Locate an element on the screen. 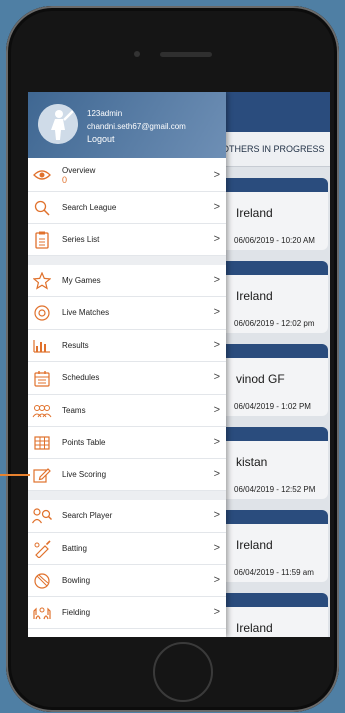 This screenshot has height=713, width=345. menu-label: Search Player is located at coordinates (87, 515).